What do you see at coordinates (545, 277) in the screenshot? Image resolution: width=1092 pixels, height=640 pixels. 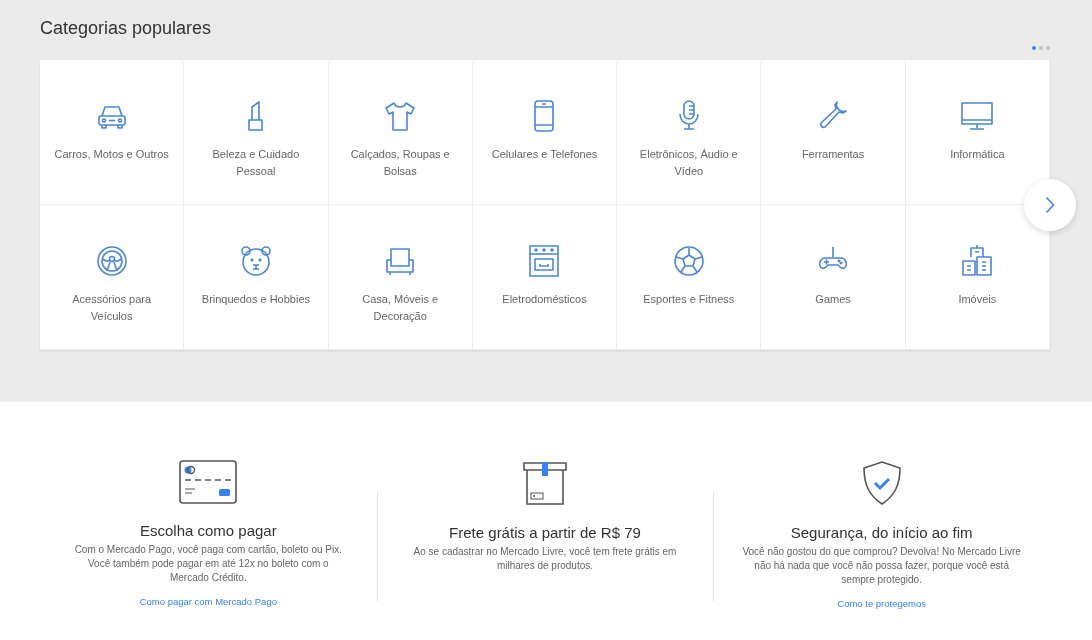 I see `category-tile: Eletrodomésticos` at bounding box center [545, 277].